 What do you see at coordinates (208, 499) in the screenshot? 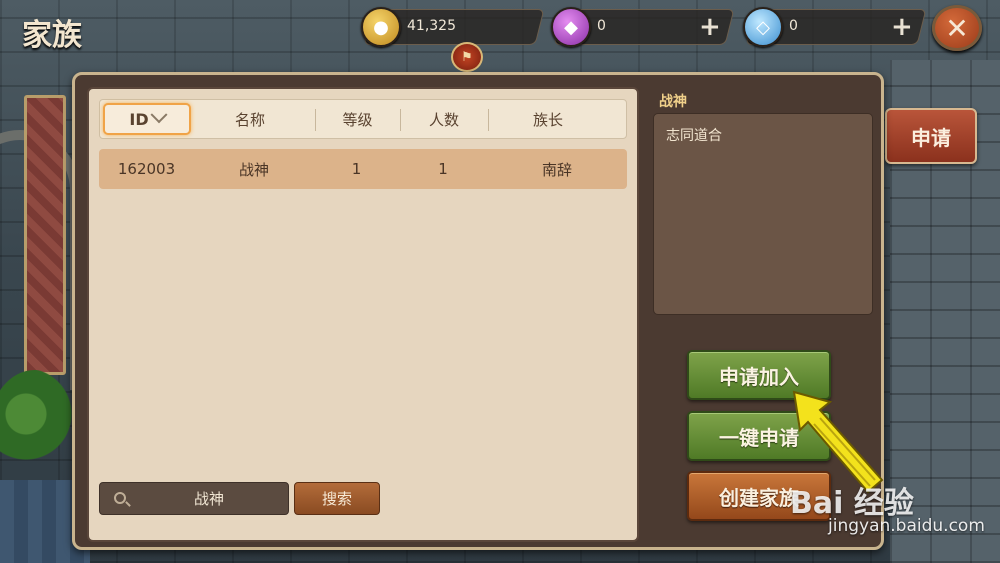
I see `search-value: 战神` at bounding box center [208, 499].